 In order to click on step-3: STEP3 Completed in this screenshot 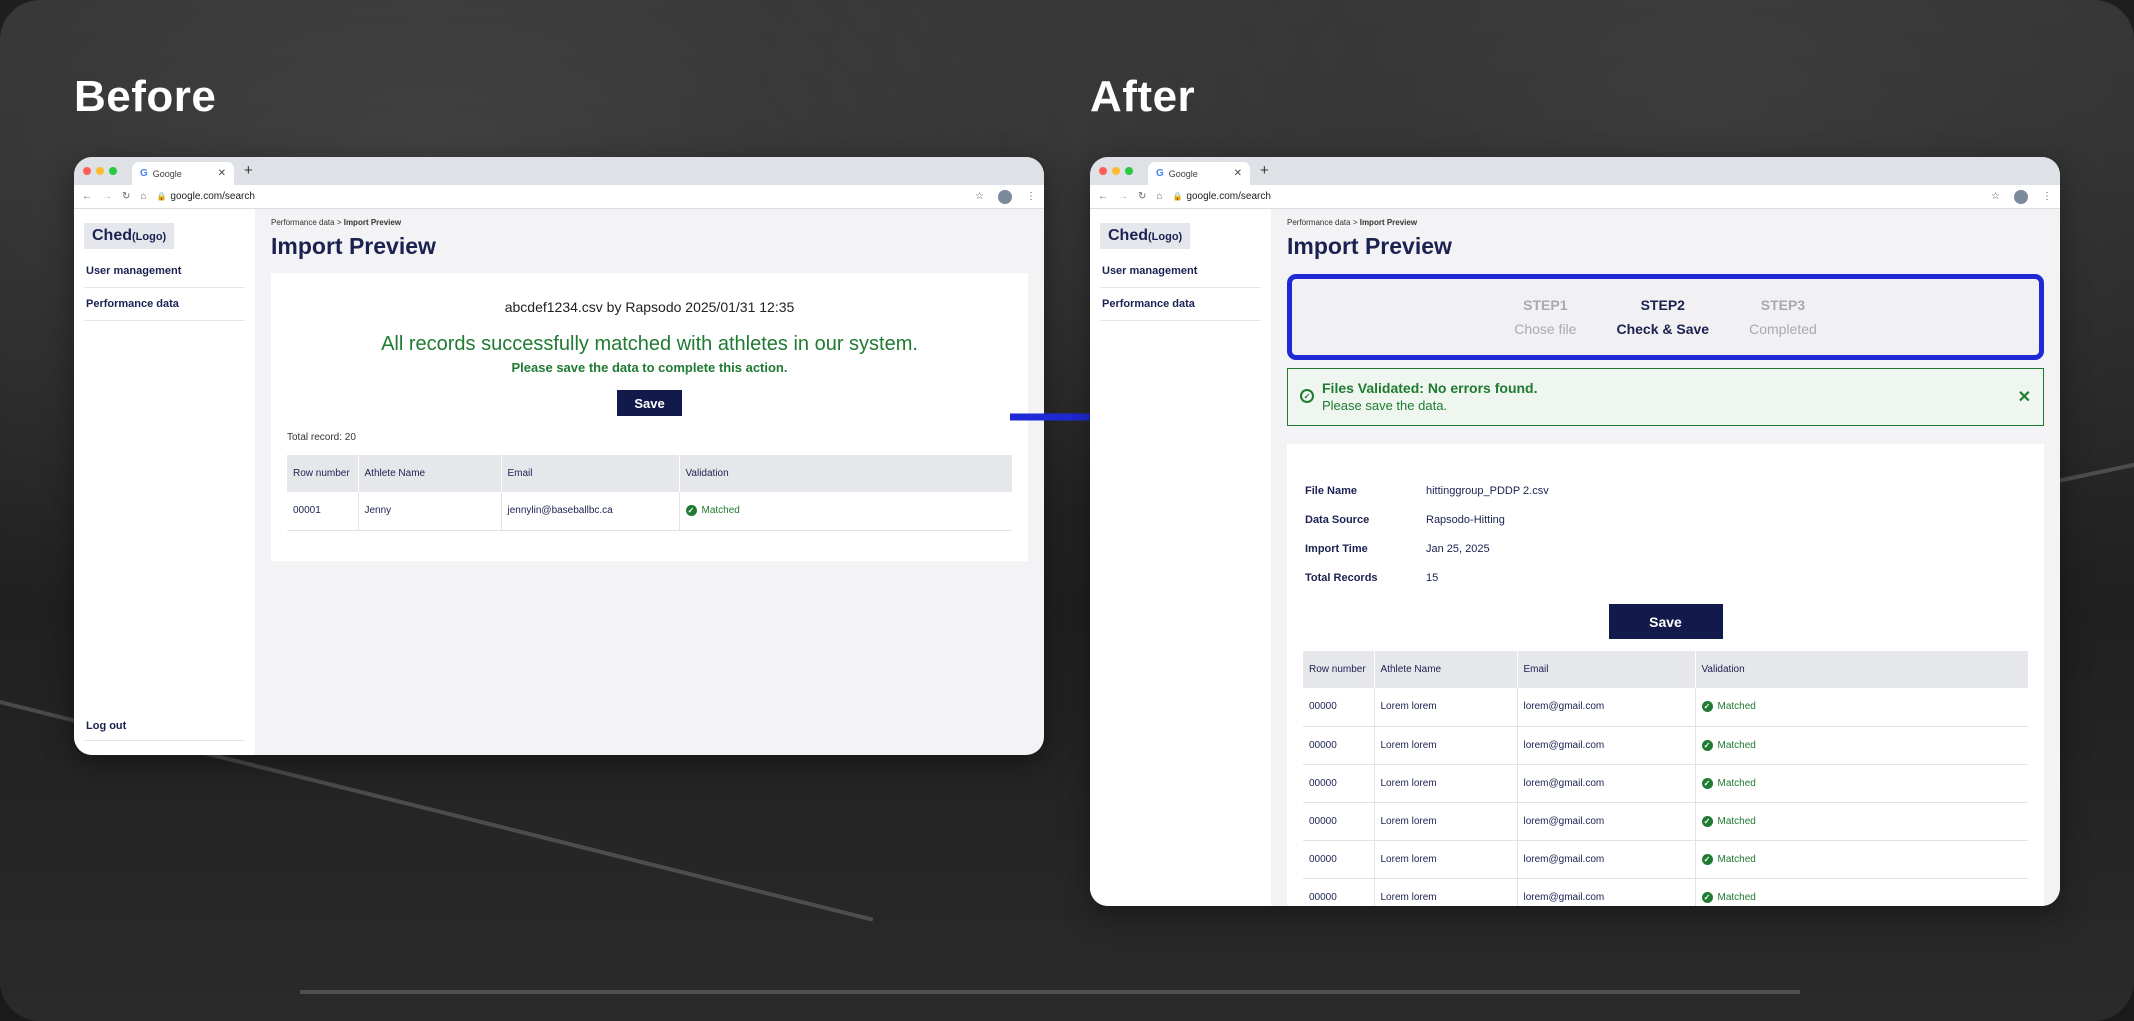, I will do `click(1783, 317)`.